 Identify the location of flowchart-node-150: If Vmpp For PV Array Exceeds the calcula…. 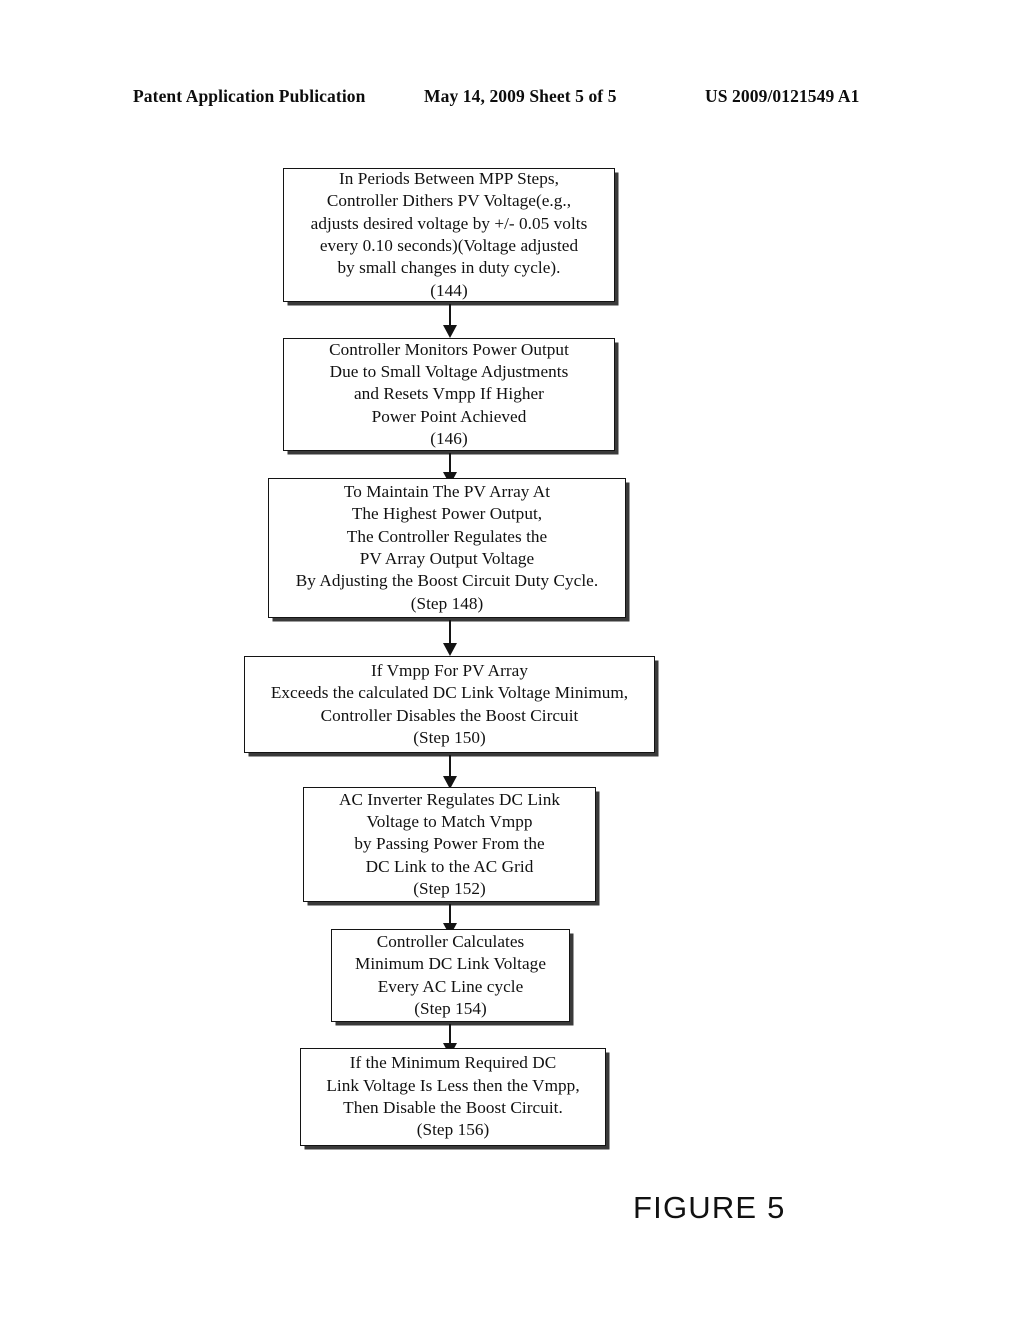
(449, 704).